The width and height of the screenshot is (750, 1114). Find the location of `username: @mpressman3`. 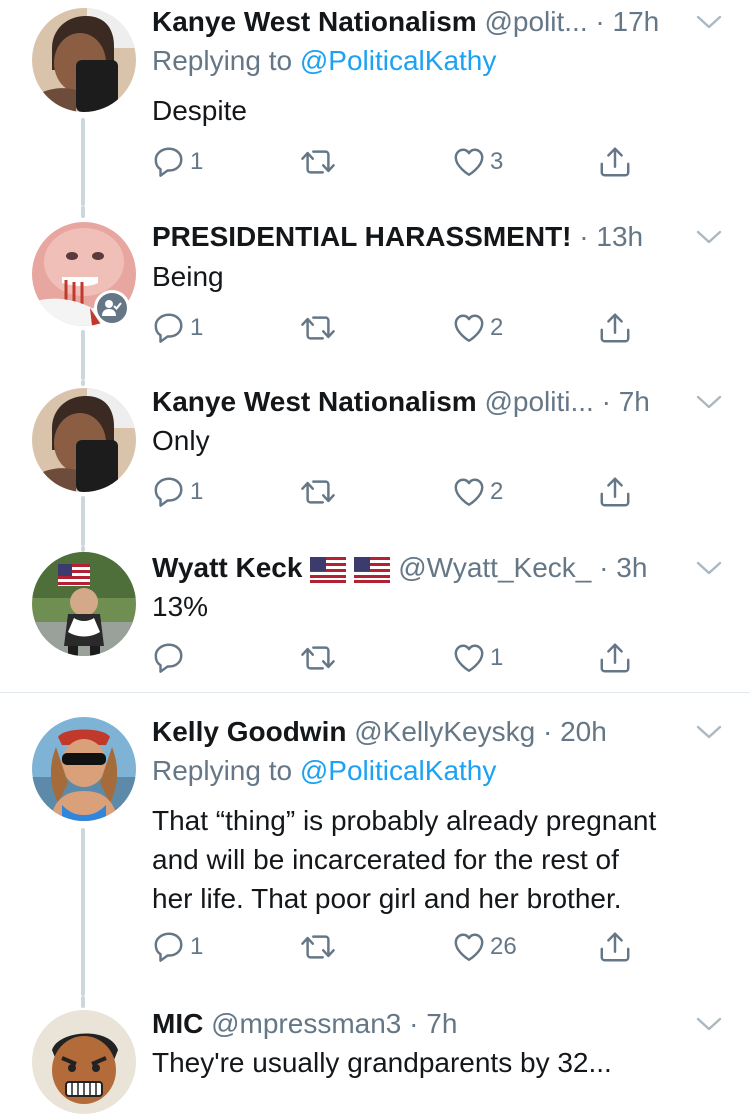

username: @mpressman3 is located at coordinates (306, 1023).